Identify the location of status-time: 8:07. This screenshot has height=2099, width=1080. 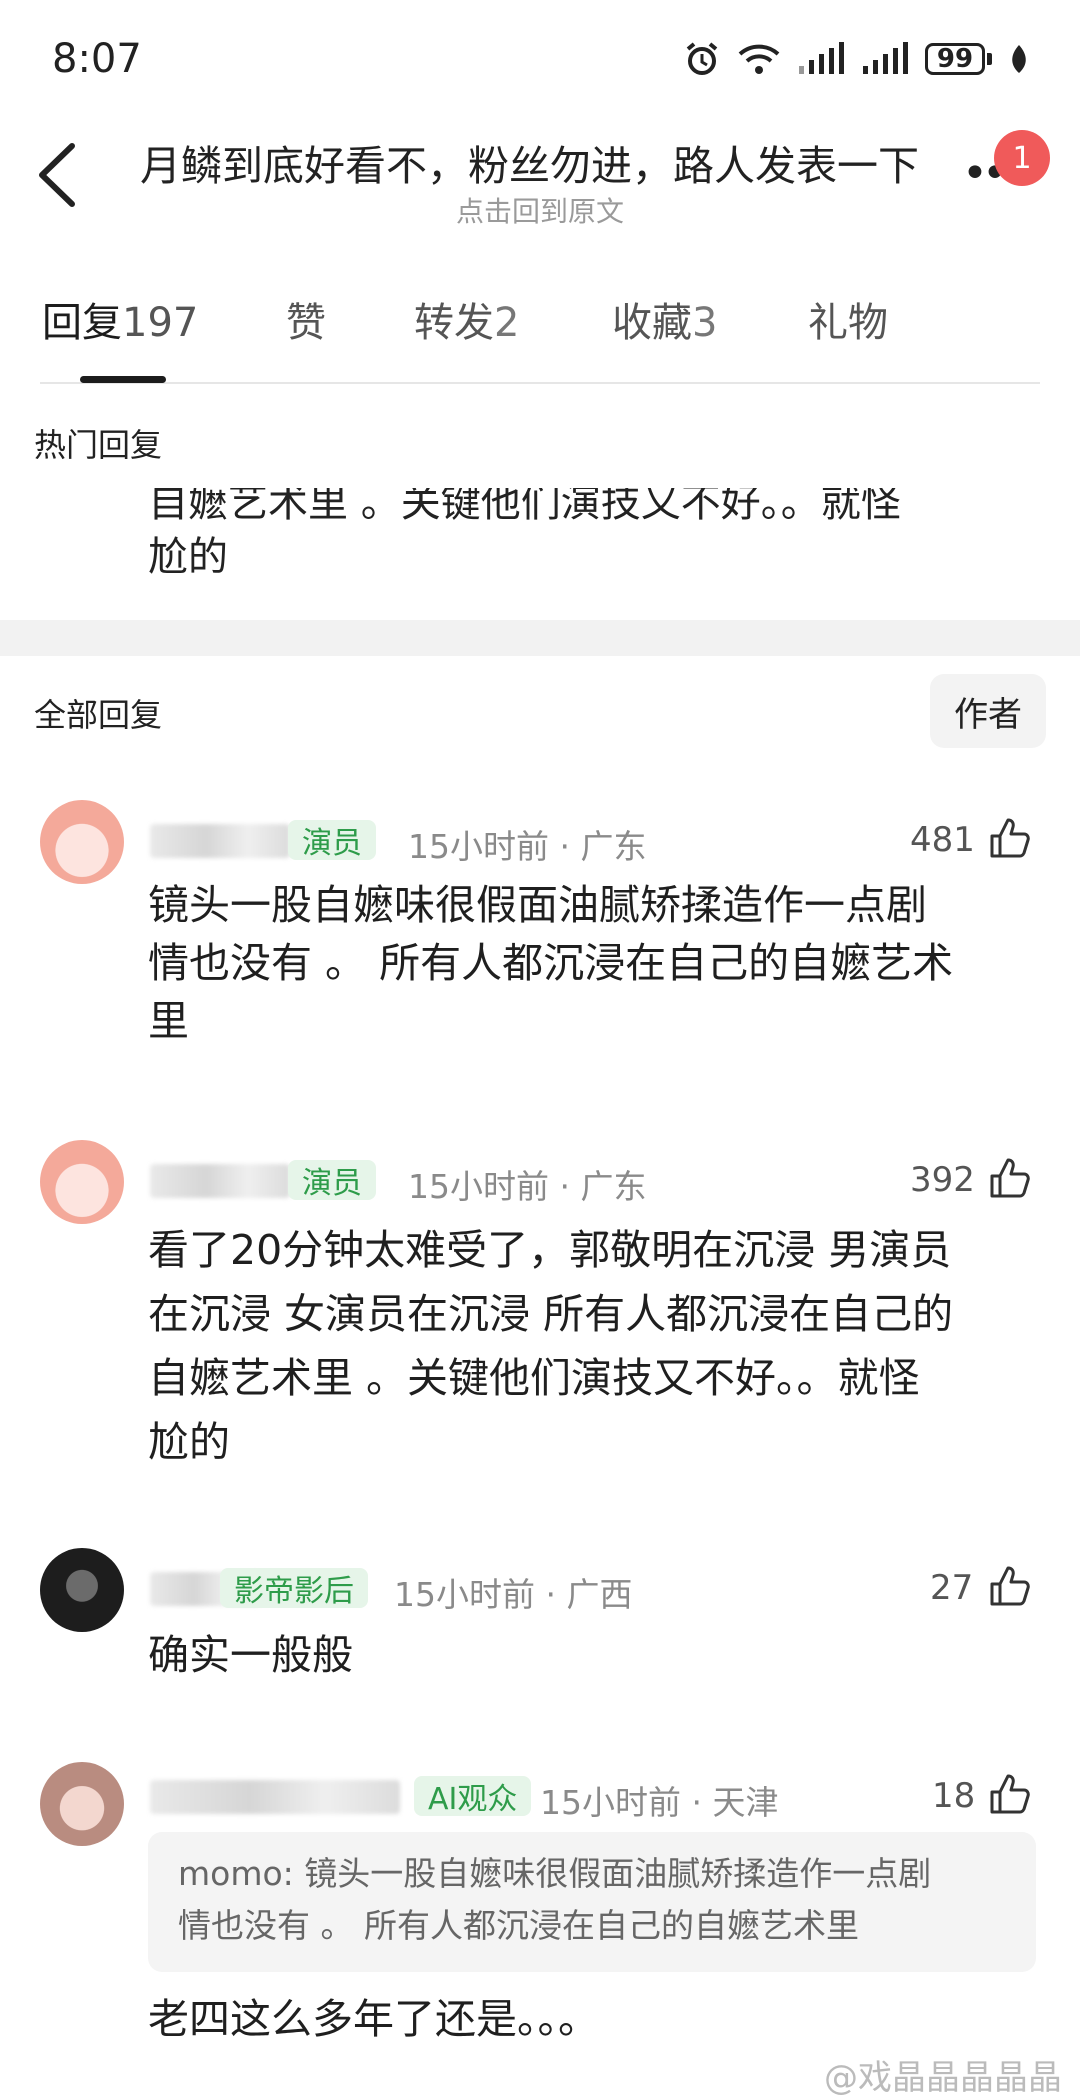
(97, 59).